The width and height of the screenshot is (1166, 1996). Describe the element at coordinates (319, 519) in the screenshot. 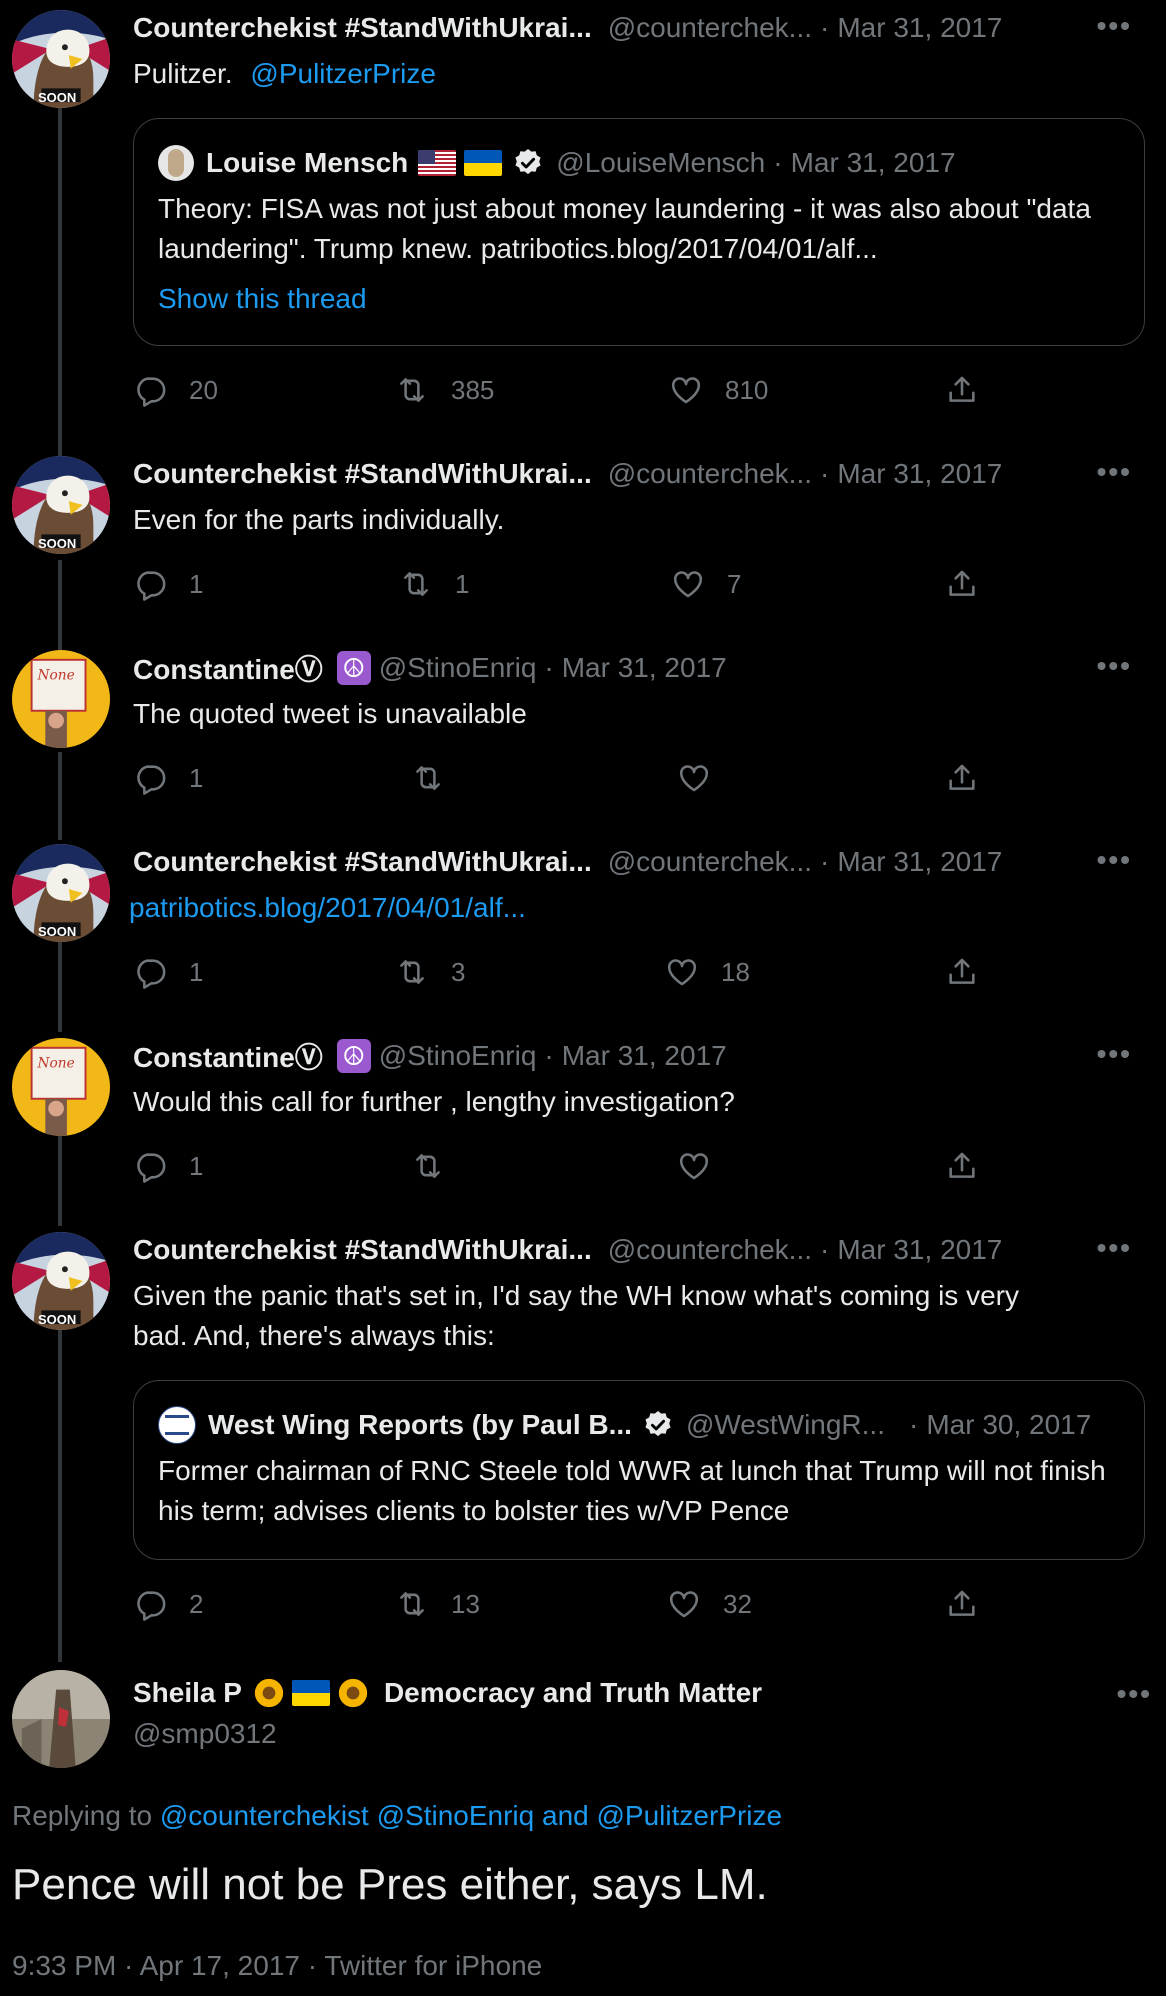

I see `tweet-text: Even for the parts individually.` at that location.